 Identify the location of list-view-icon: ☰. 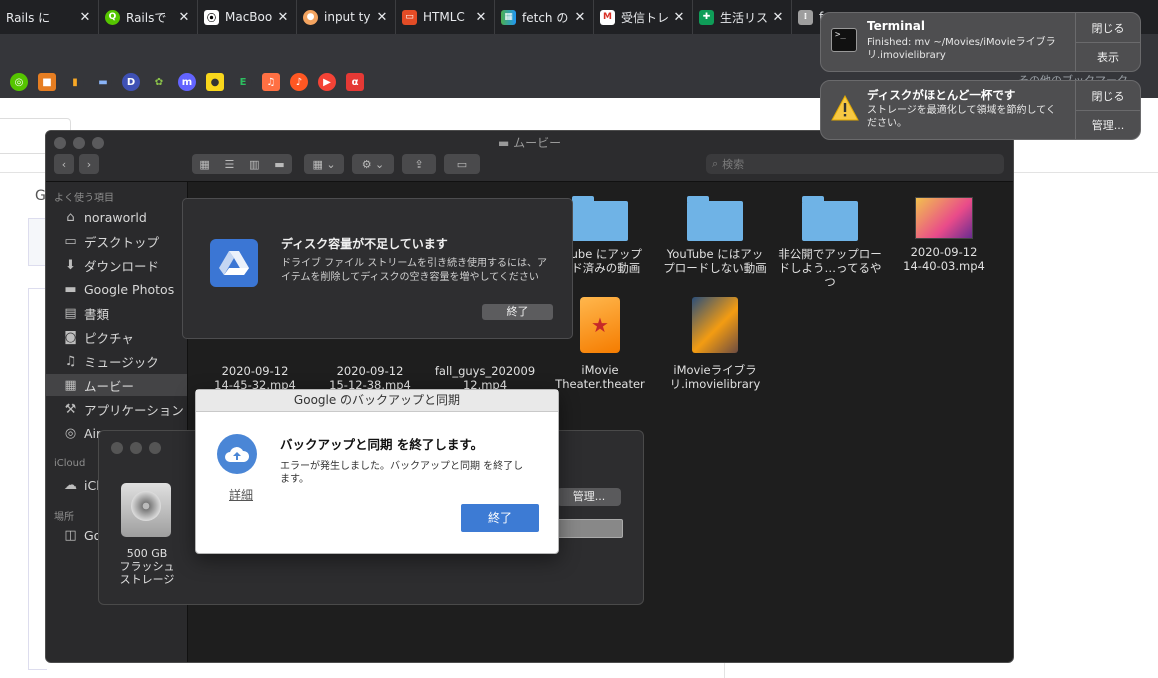
(229, 164).